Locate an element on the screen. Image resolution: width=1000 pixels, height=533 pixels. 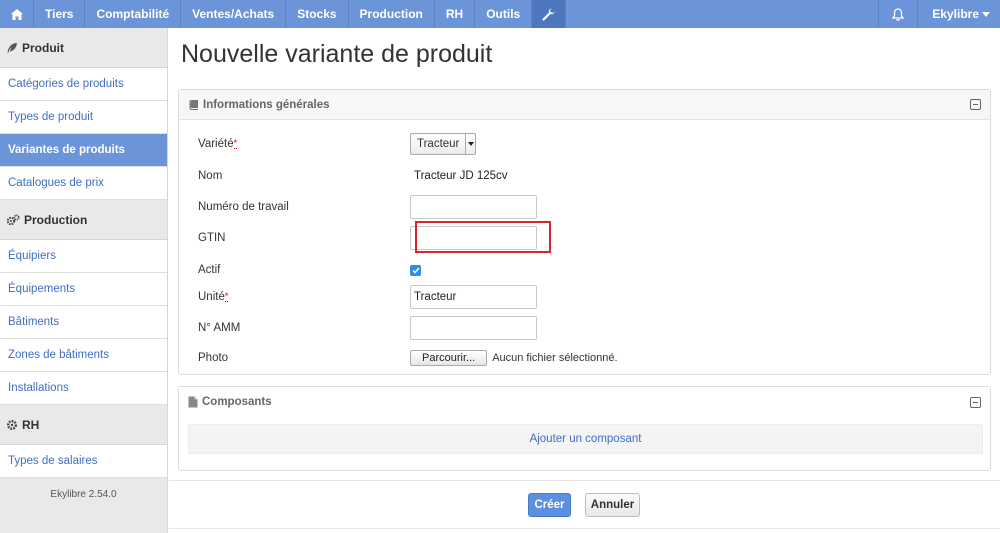
components-panel: Composants Ajouter un composant is located at coordinates (584, 428).